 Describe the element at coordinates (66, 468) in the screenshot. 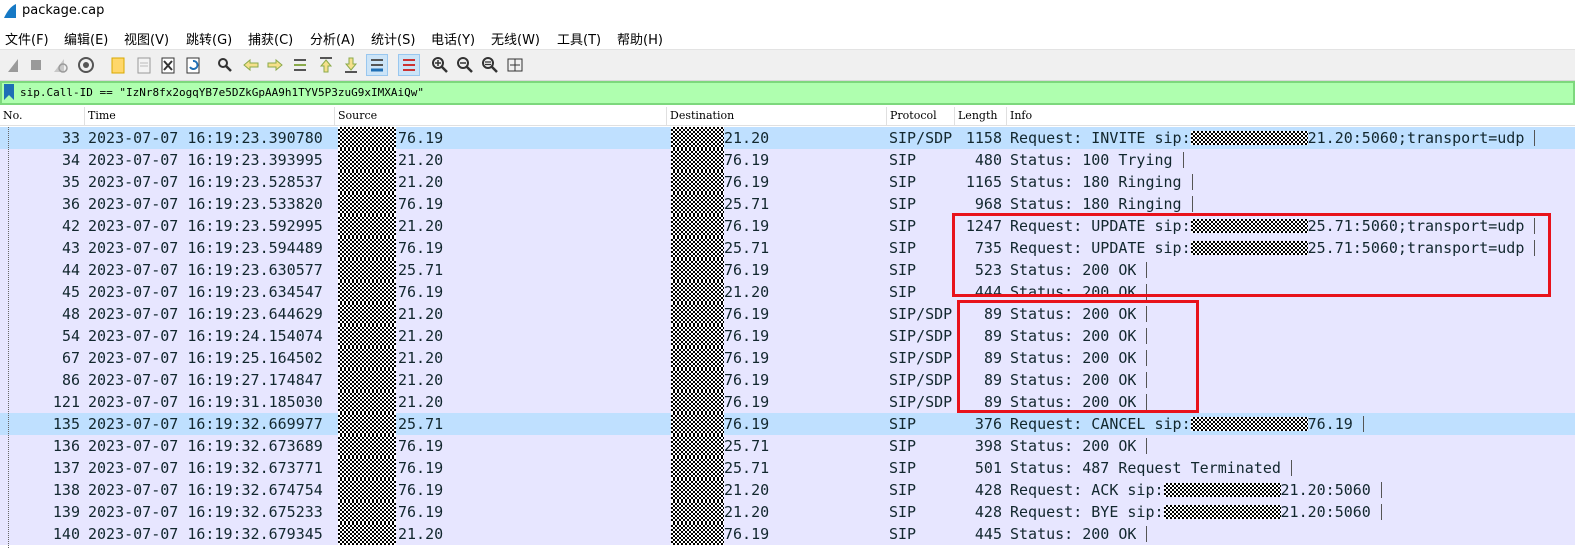

I see `packet-number: 137` at that location.